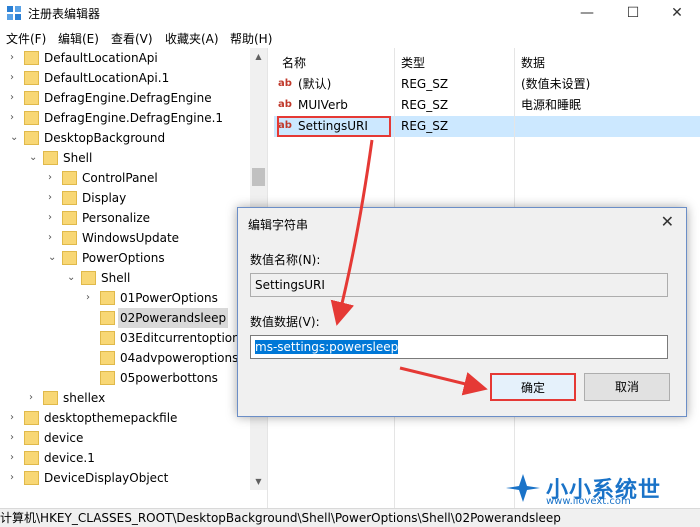  I want to click on menu-view: 查看(V), so click(132, 38).